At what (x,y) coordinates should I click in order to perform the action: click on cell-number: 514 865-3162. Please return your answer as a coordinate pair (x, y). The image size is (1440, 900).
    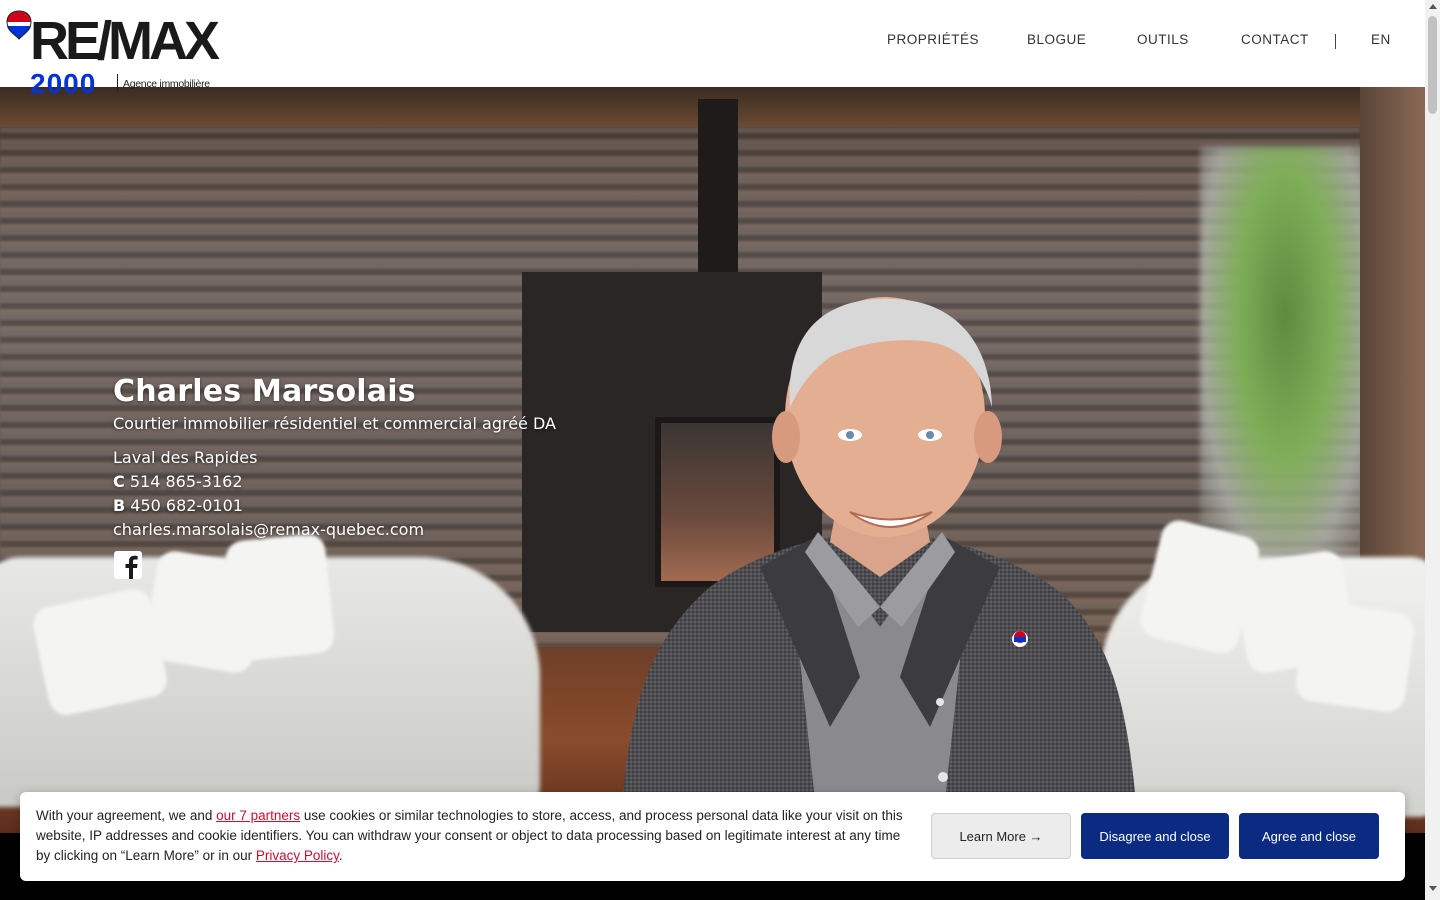
    Looking at the image, I should click on (186, 481).